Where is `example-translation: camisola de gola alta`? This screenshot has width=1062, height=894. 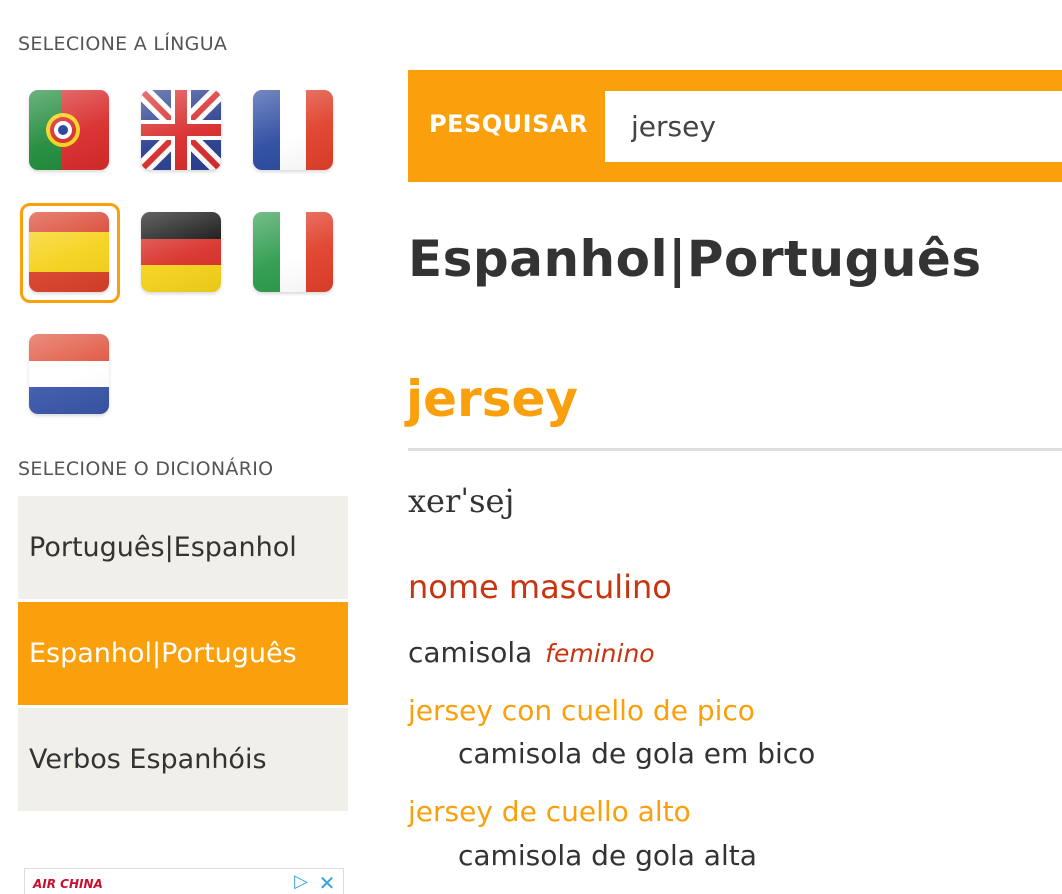
example-translation: camisola de gola alta is located at coordinates (607, 855).